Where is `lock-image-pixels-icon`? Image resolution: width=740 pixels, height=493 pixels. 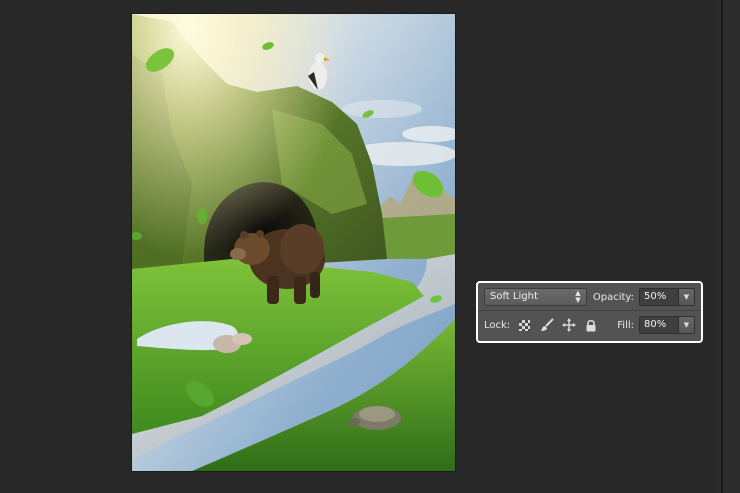
lock-image-pixels-icon is located at coordinates (546, 325).